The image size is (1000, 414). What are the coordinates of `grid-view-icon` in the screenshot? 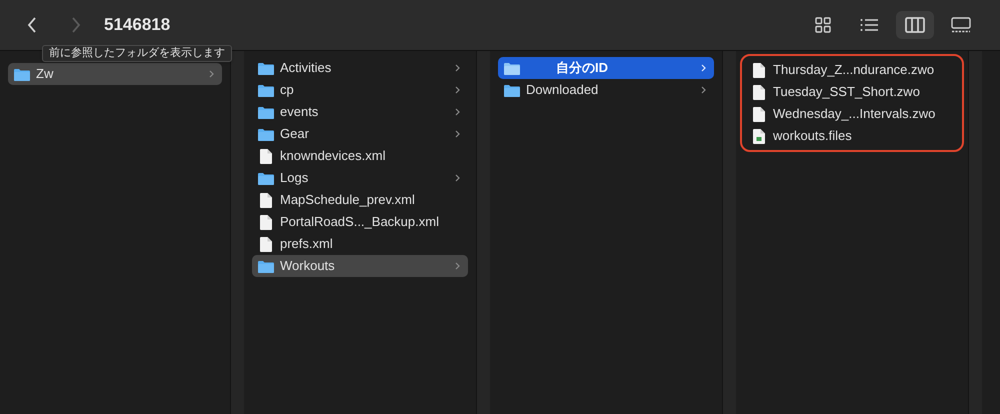 It's located at (823, 25).